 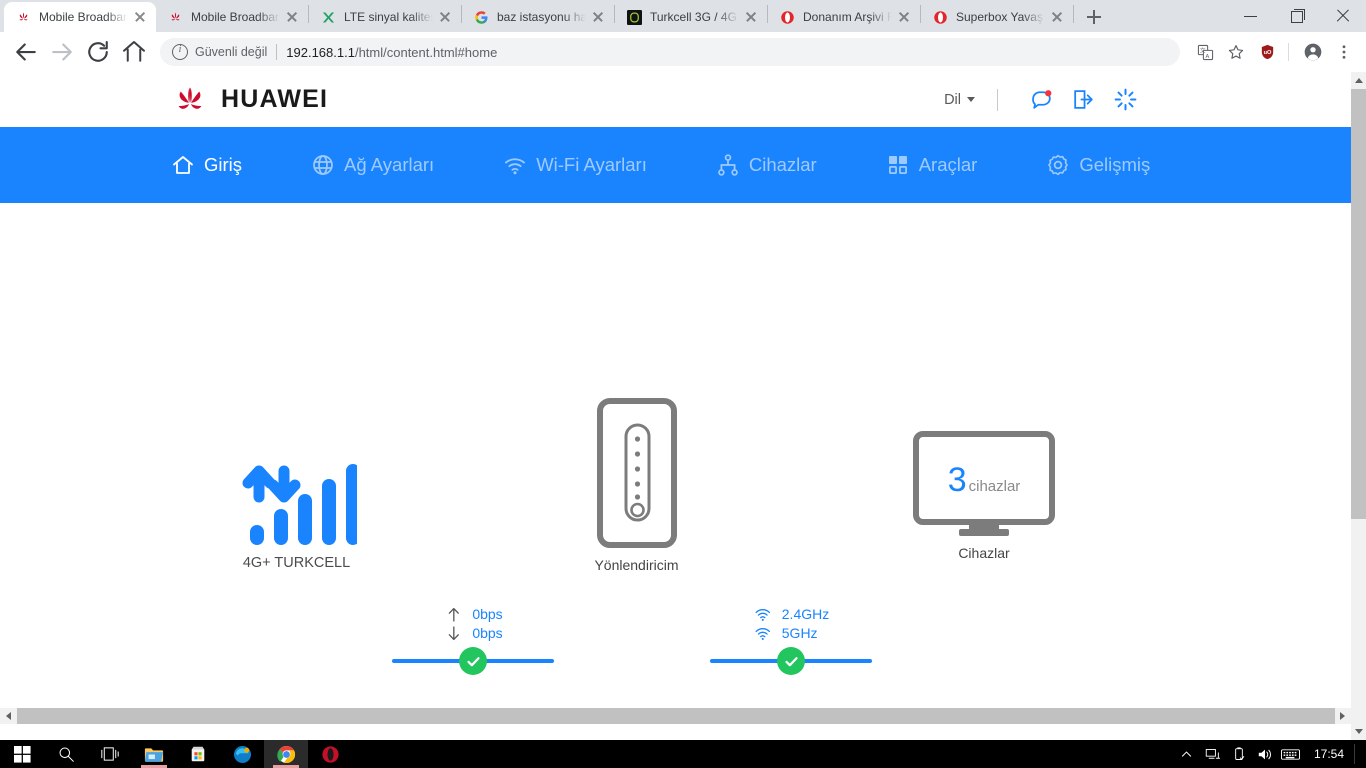 I want to click on tab-title: Turkcell 3G / 4G /, so click(x=694, y=17).